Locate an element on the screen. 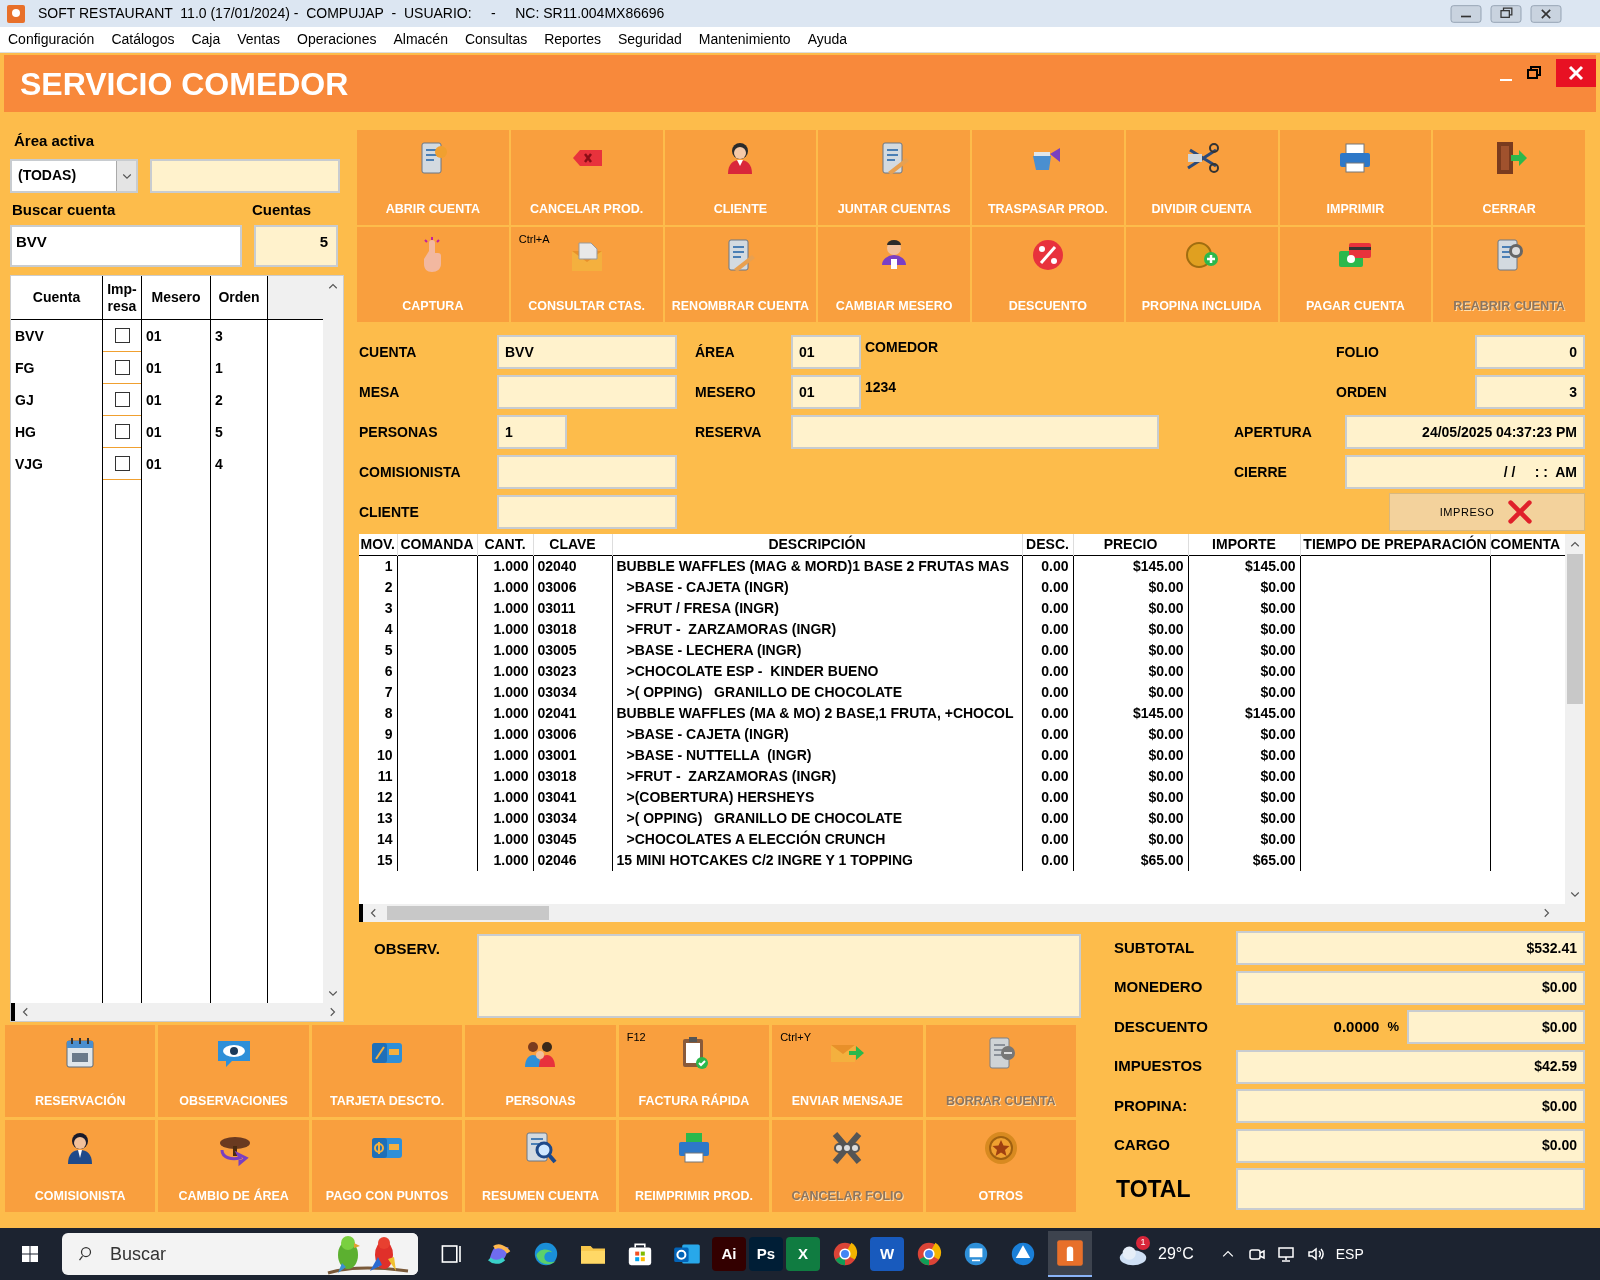 The width and height of the screenshot is (1600, 1280). column-header: DESCRIPCIÓN is located at coordinates (817, 544).